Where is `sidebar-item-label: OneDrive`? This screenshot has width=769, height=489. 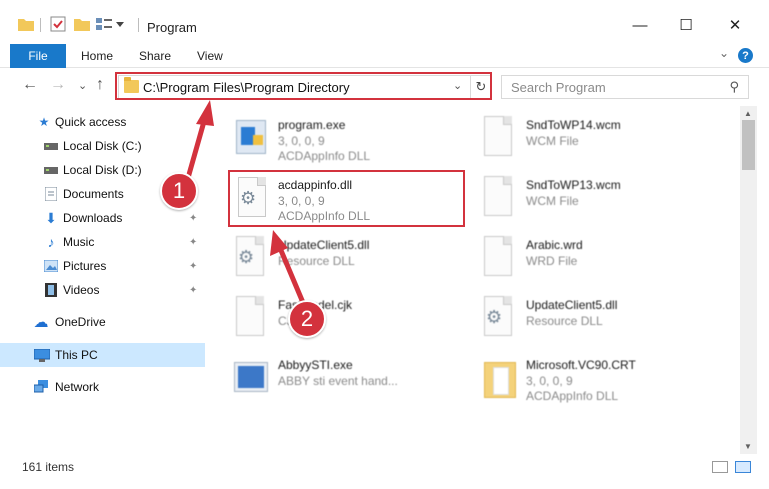 sidebar-item-label: OneDrive is located at coordinates (80, 322).